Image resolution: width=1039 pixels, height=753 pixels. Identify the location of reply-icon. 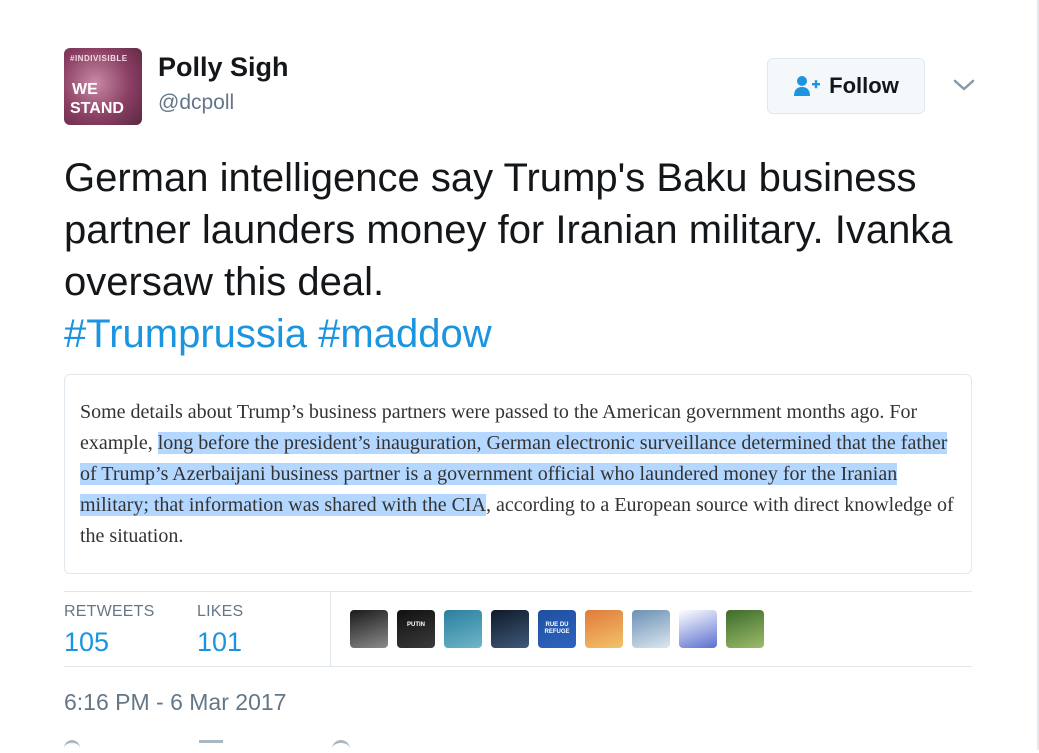
(72, 746).